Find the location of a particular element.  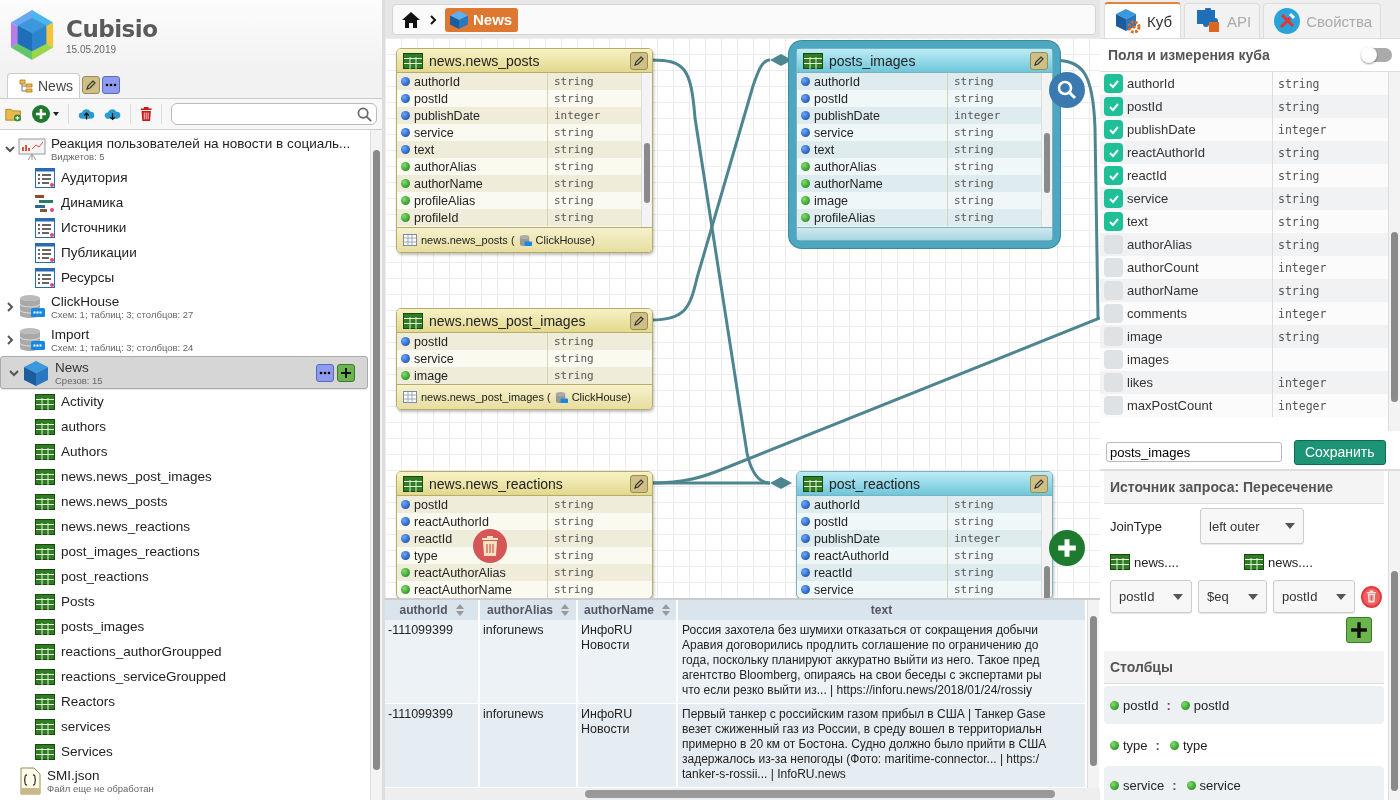

list-icon is located at coordinates (45, 252).